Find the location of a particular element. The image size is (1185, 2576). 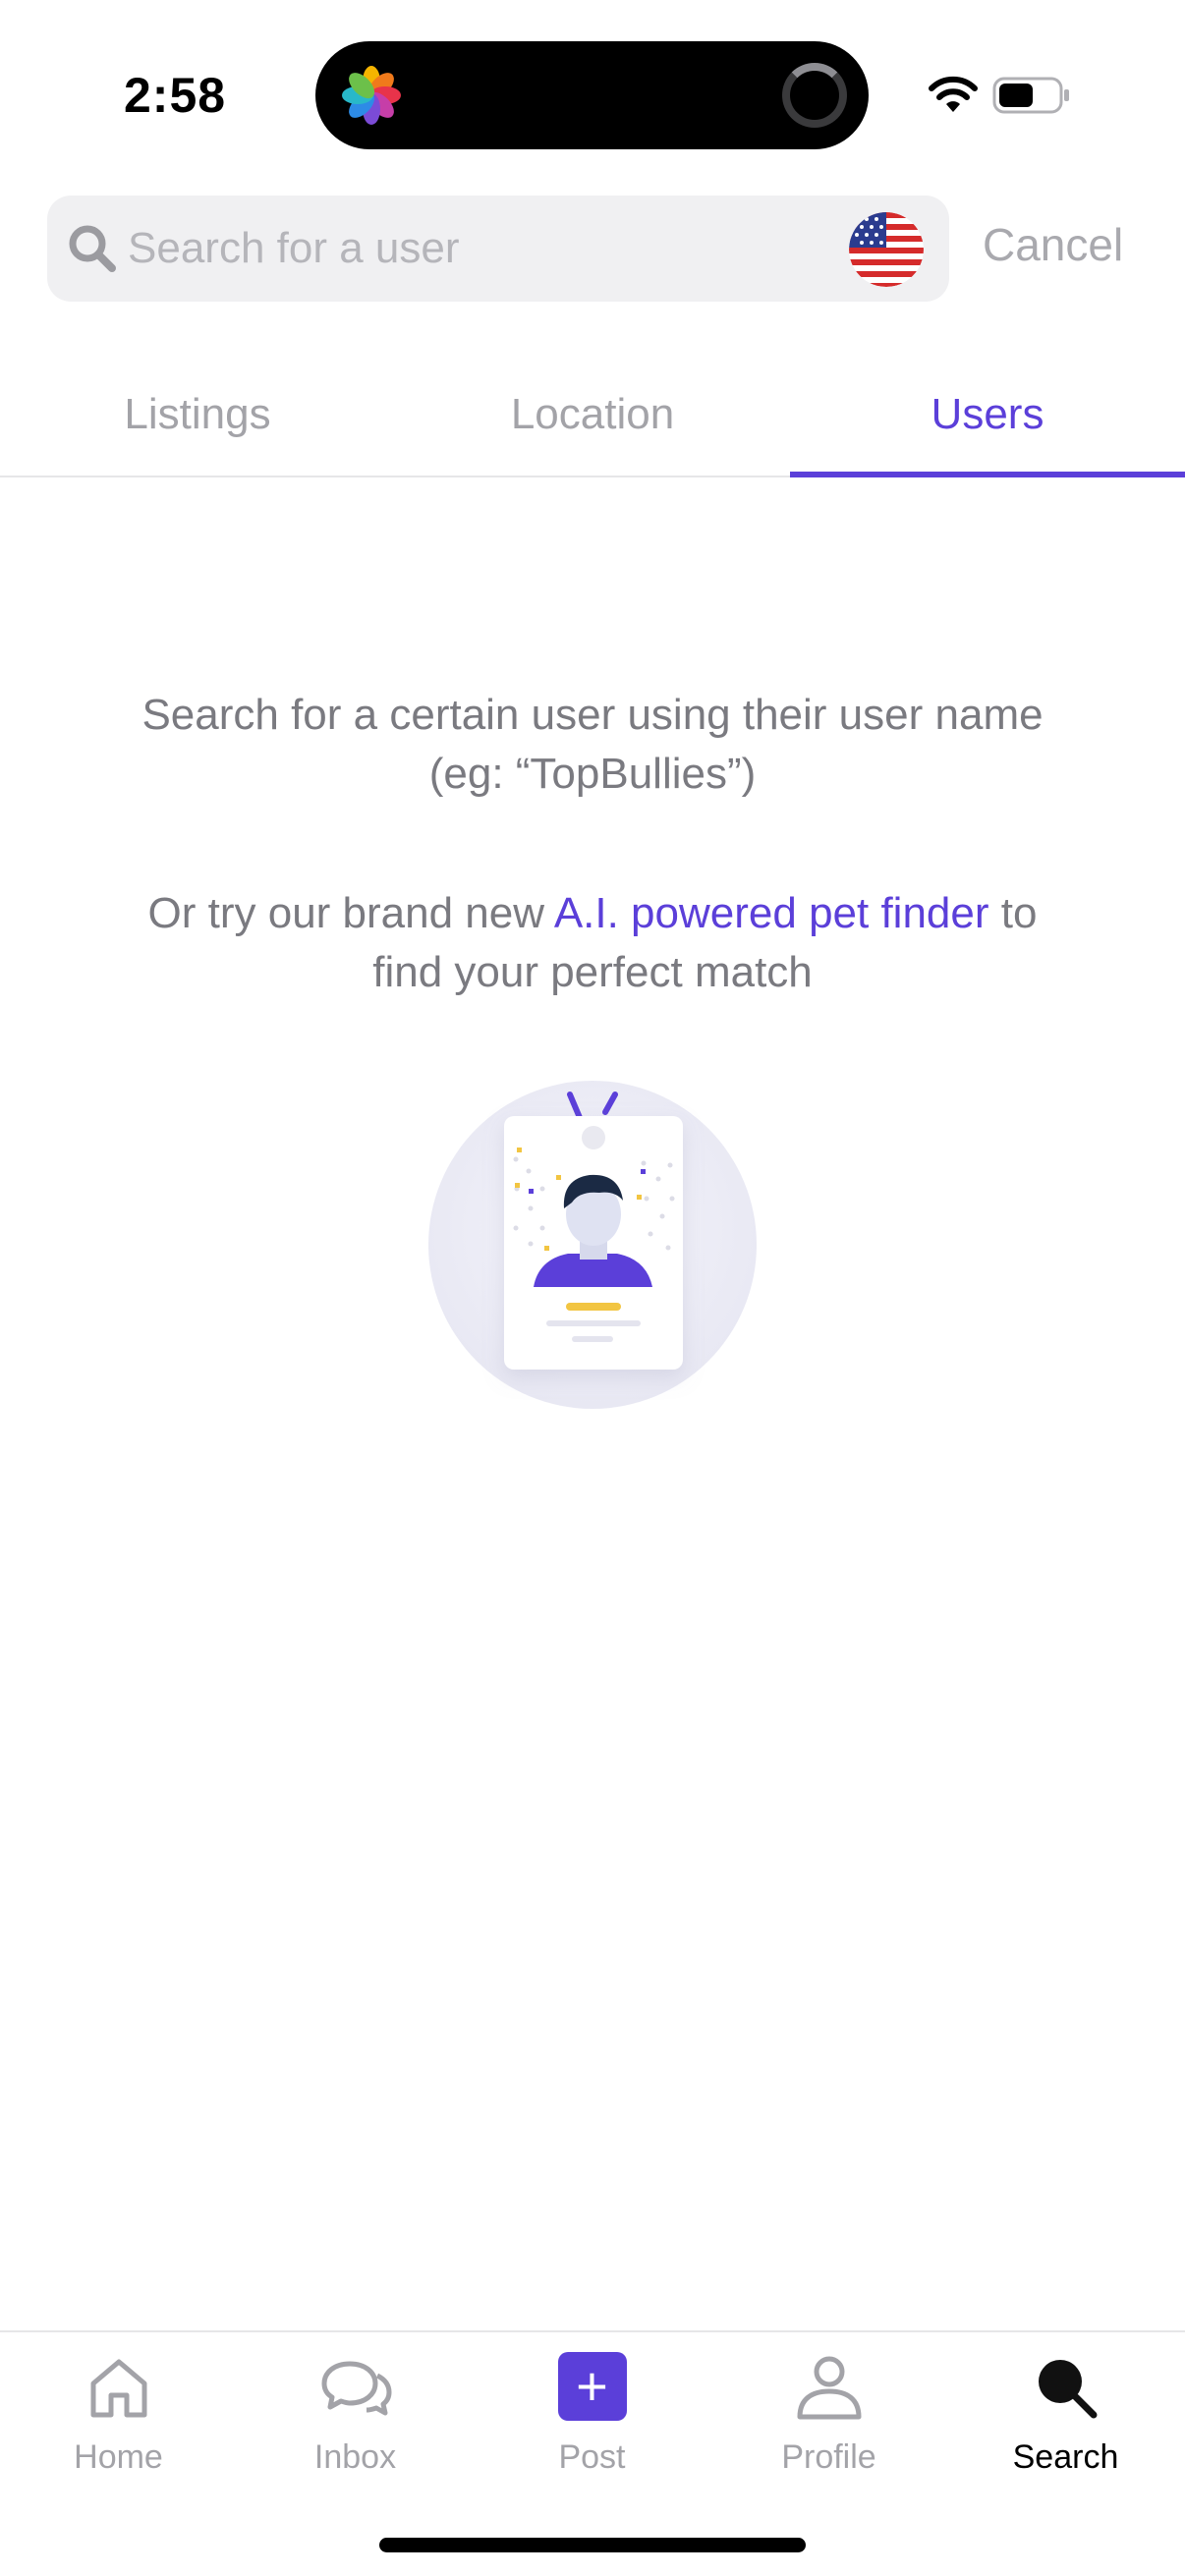

user-id-card-icon is located at coordinates (592, 1245).